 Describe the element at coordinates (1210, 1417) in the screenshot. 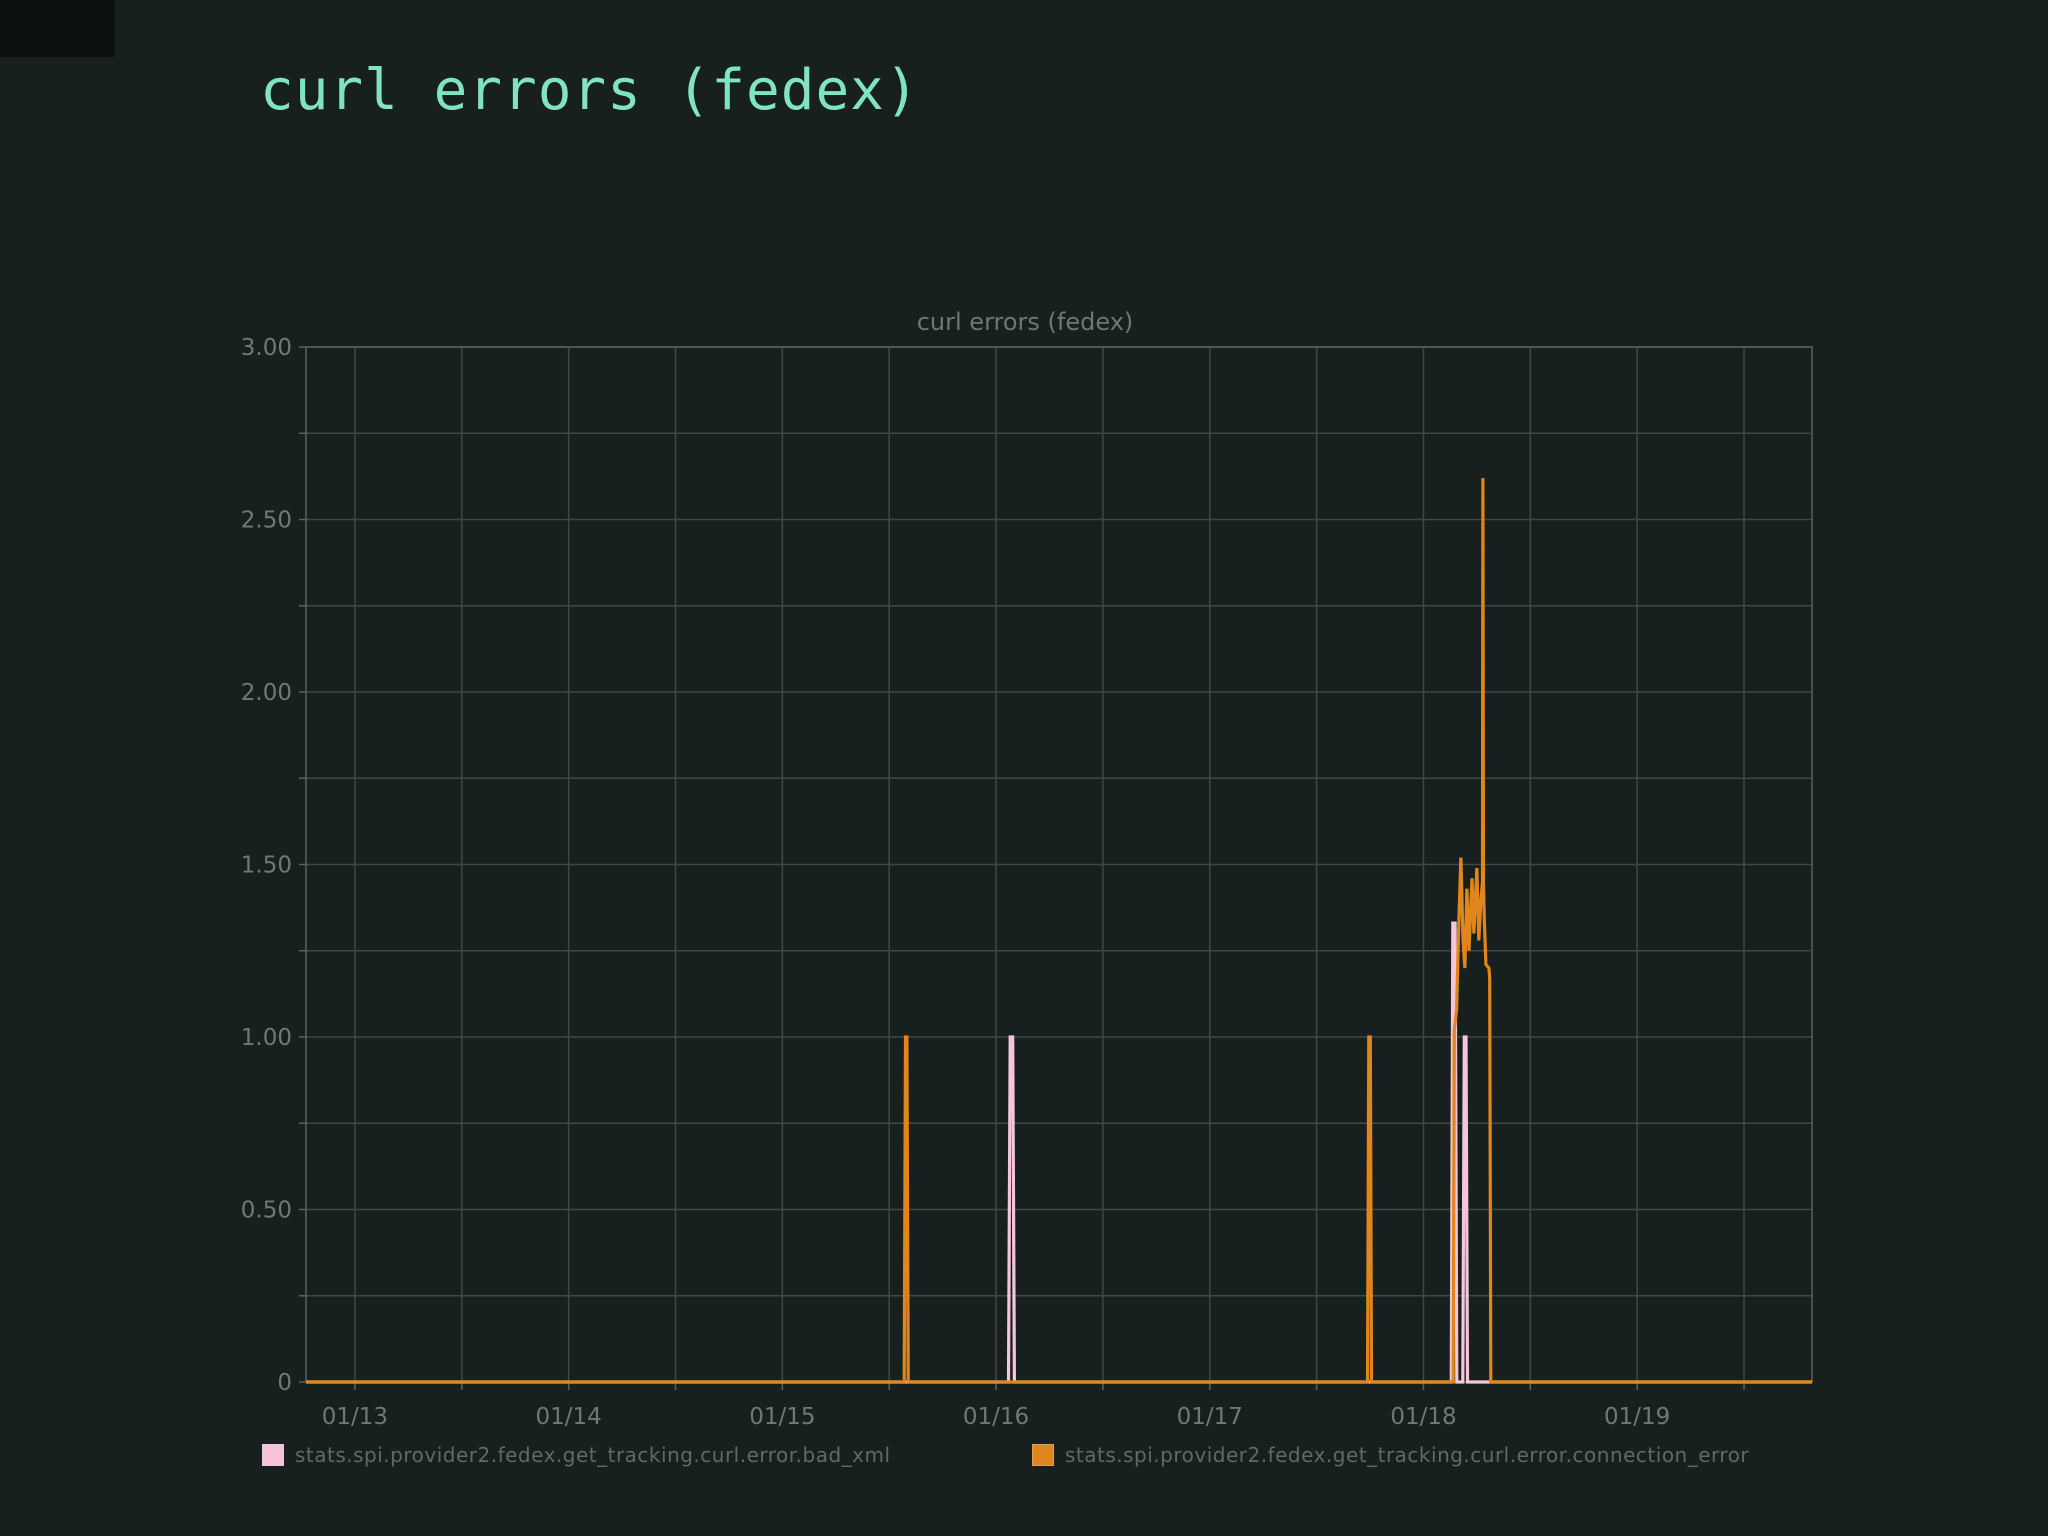

I see `x-tick-label: 01/17` at that location.